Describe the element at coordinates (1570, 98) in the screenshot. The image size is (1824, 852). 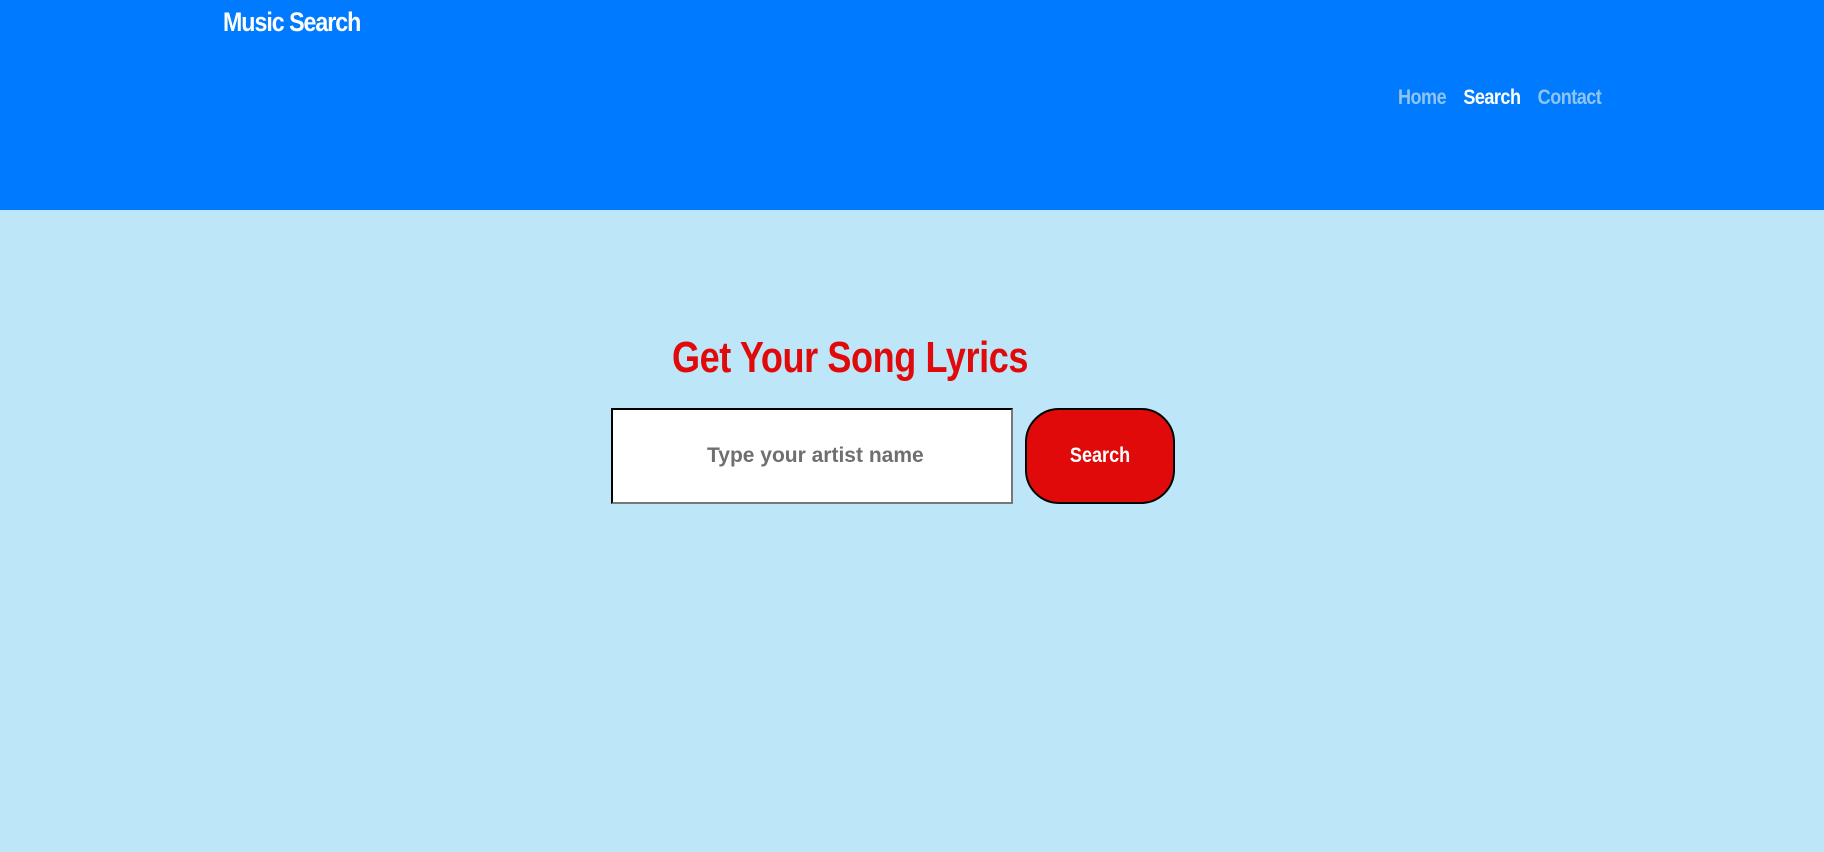
I see `nav-contact: Contact` at that location.